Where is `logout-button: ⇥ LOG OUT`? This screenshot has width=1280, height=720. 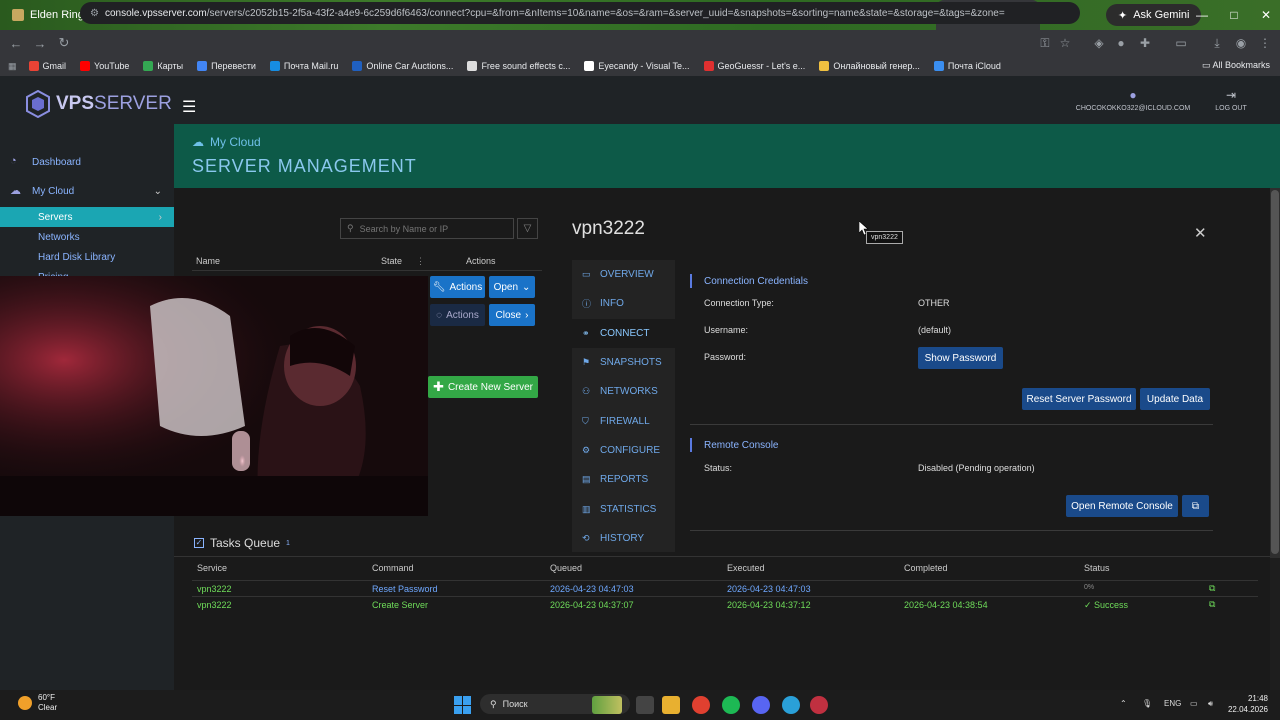 logout-button: ⇥ LOG OUT is located at coordinates (1231, 100).